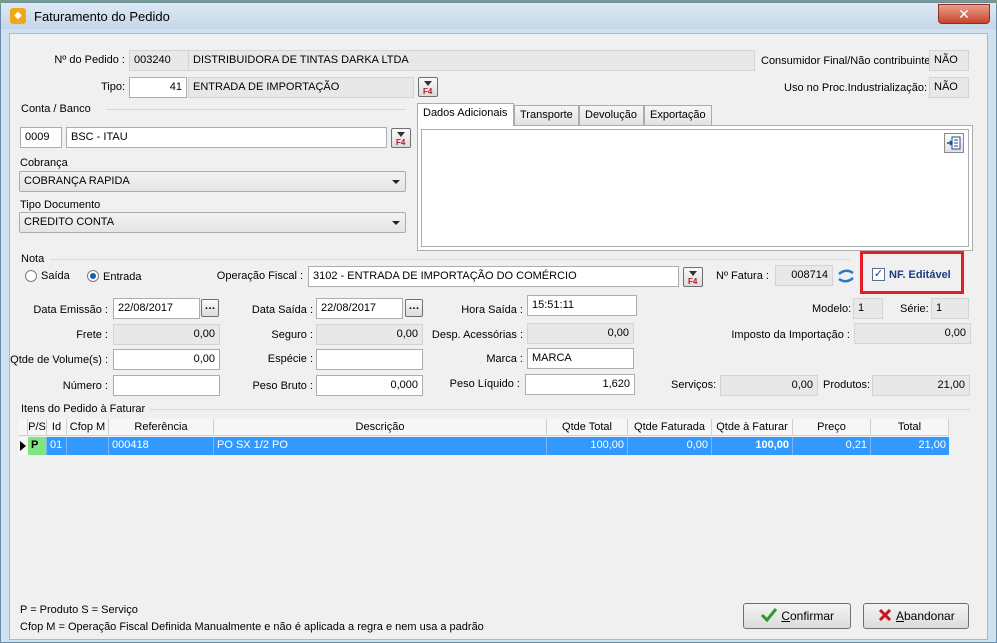 The image size is (997, 643). I want to click on abandonar-button: Abandonar, so click(916, 616).